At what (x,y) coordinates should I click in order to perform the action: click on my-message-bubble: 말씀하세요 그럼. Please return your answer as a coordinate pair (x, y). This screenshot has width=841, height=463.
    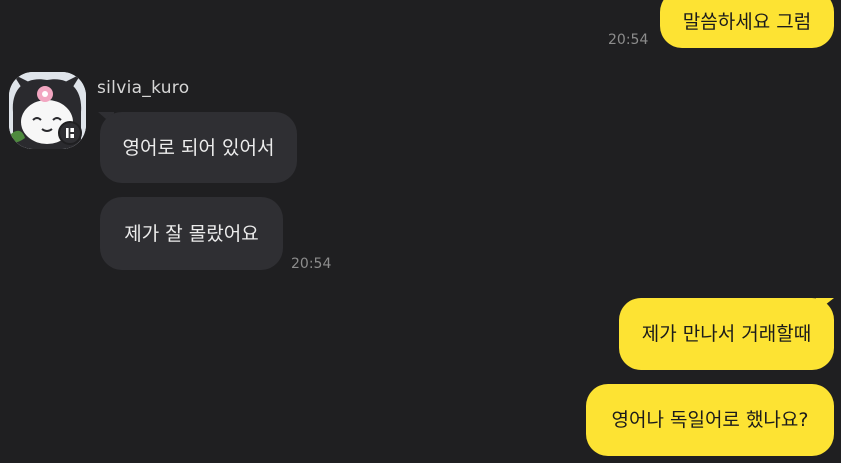
    Looking at the image, I should click on (747, 24).